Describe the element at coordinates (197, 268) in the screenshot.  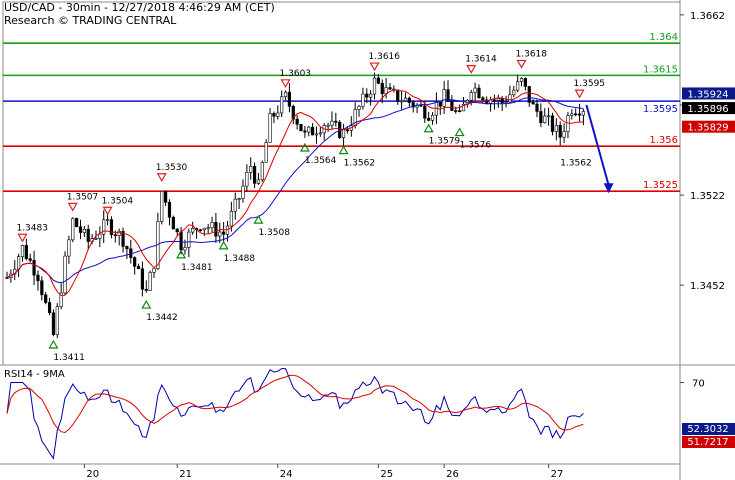
I see `low-label: 1.3481` at that location.